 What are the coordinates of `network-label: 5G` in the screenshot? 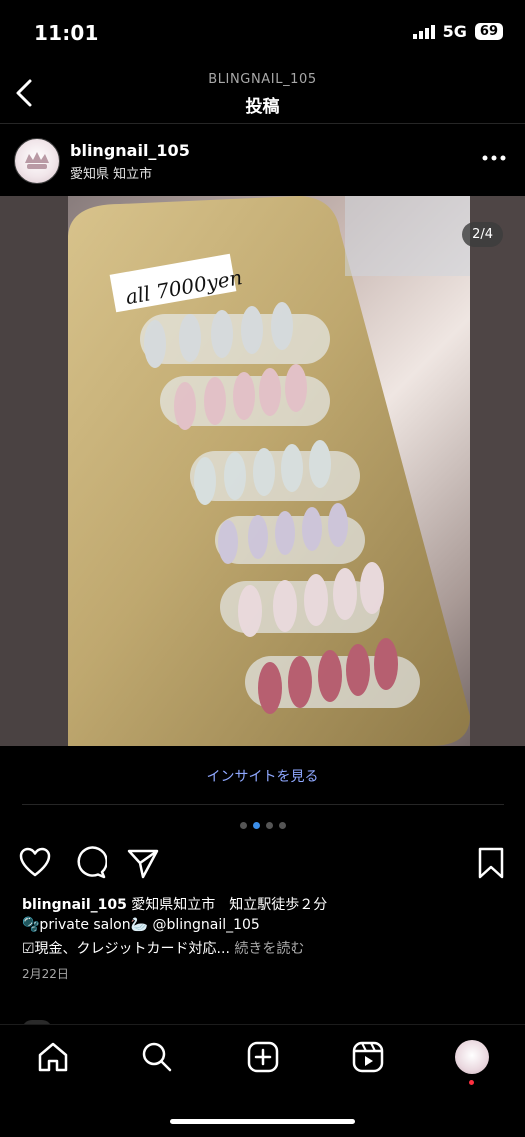 It's located at (454, 31).